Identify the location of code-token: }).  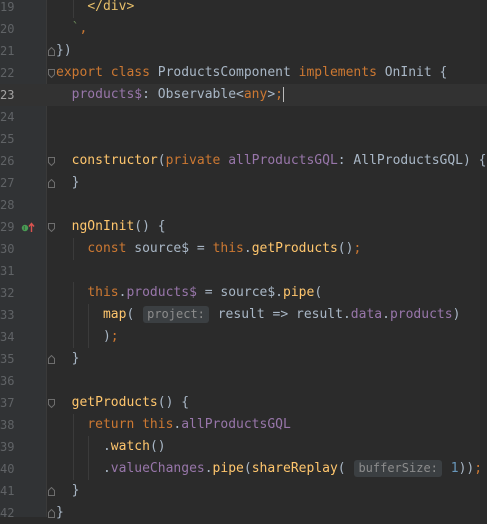
(64, 50).